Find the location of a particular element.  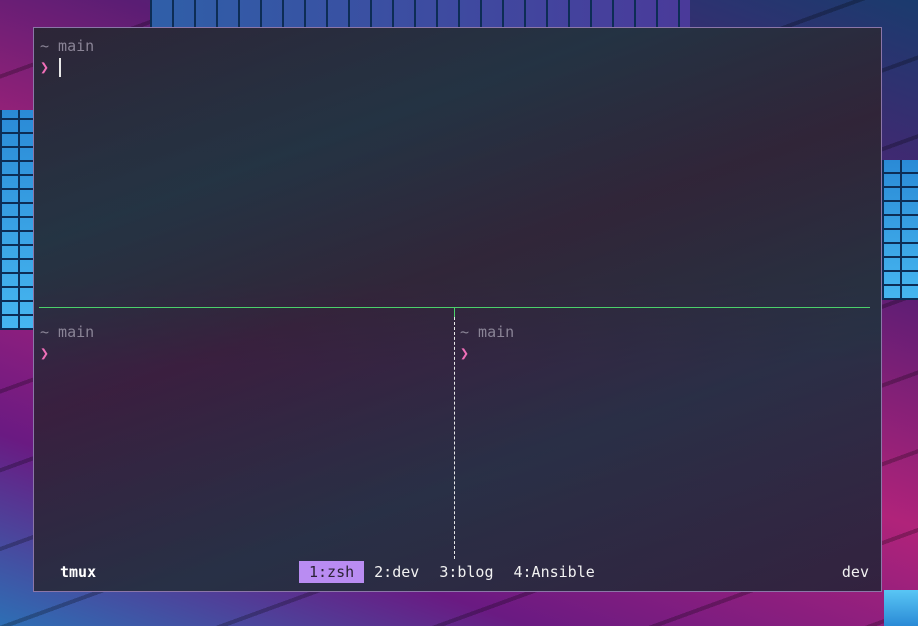

window-tab-ansible: 4:Ansible is located at coordinates (554, 572).